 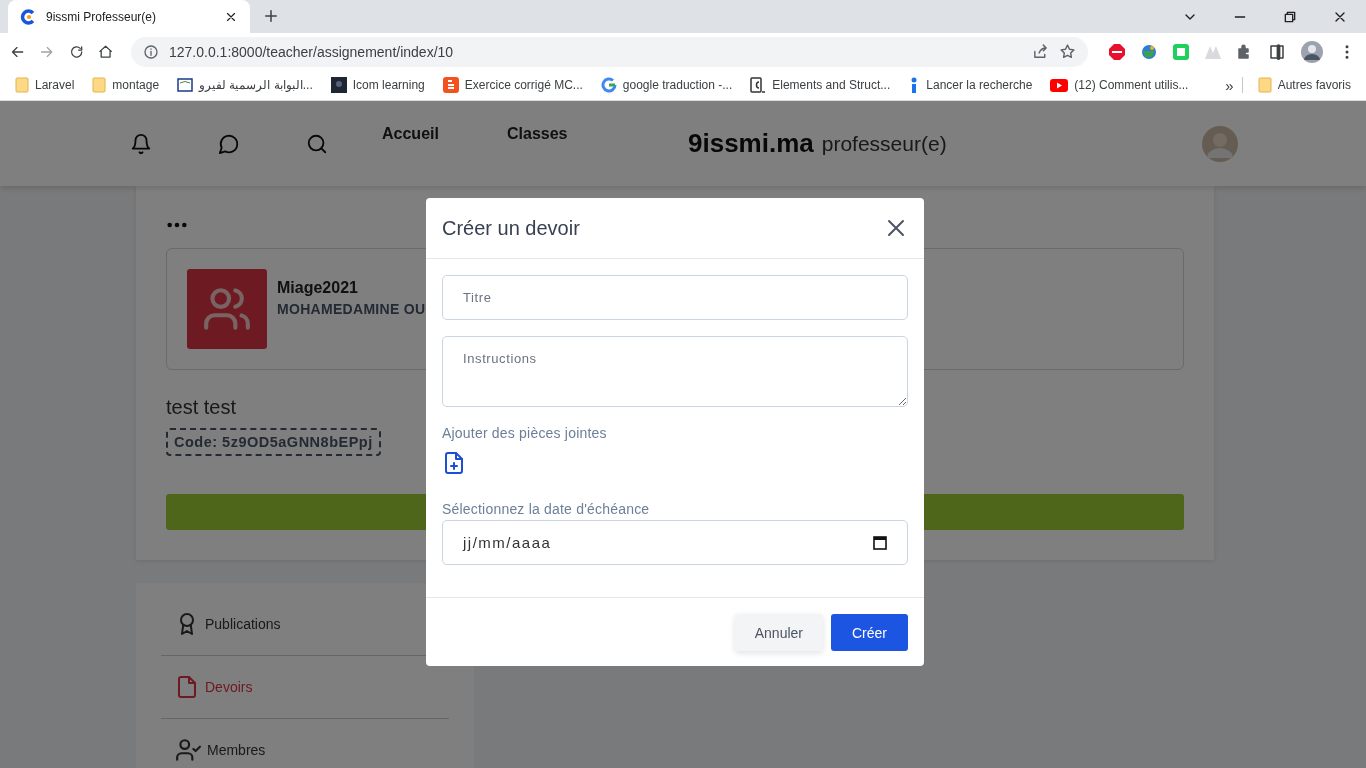 I want to click on address-bar: 127.0.0.1:8000/teacher/assignement/index/10, so click(x=609, y=51).